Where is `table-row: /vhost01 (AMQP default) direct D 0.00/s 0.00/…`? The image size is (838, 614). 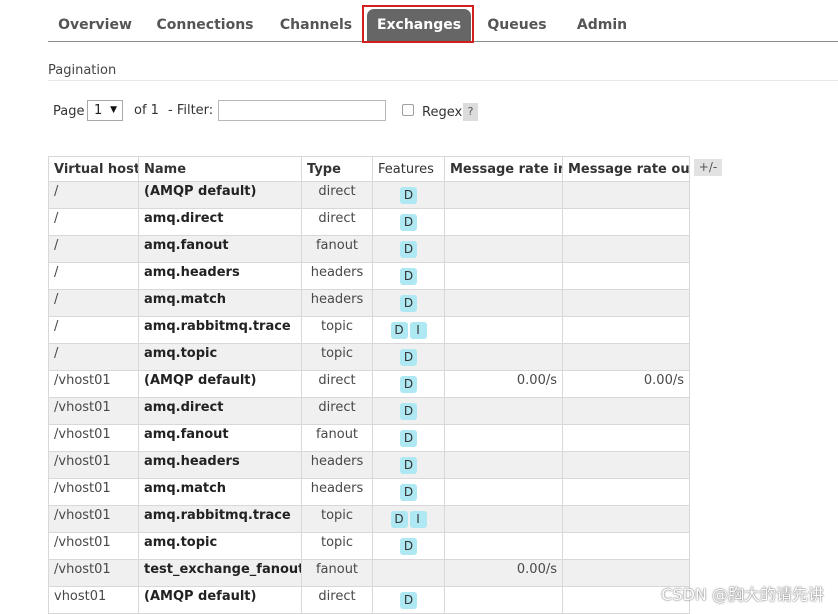 table-row: /vhost01 (AMQP default) direct D 0.00/s 0.00/… is located at coordinates (369, 384).